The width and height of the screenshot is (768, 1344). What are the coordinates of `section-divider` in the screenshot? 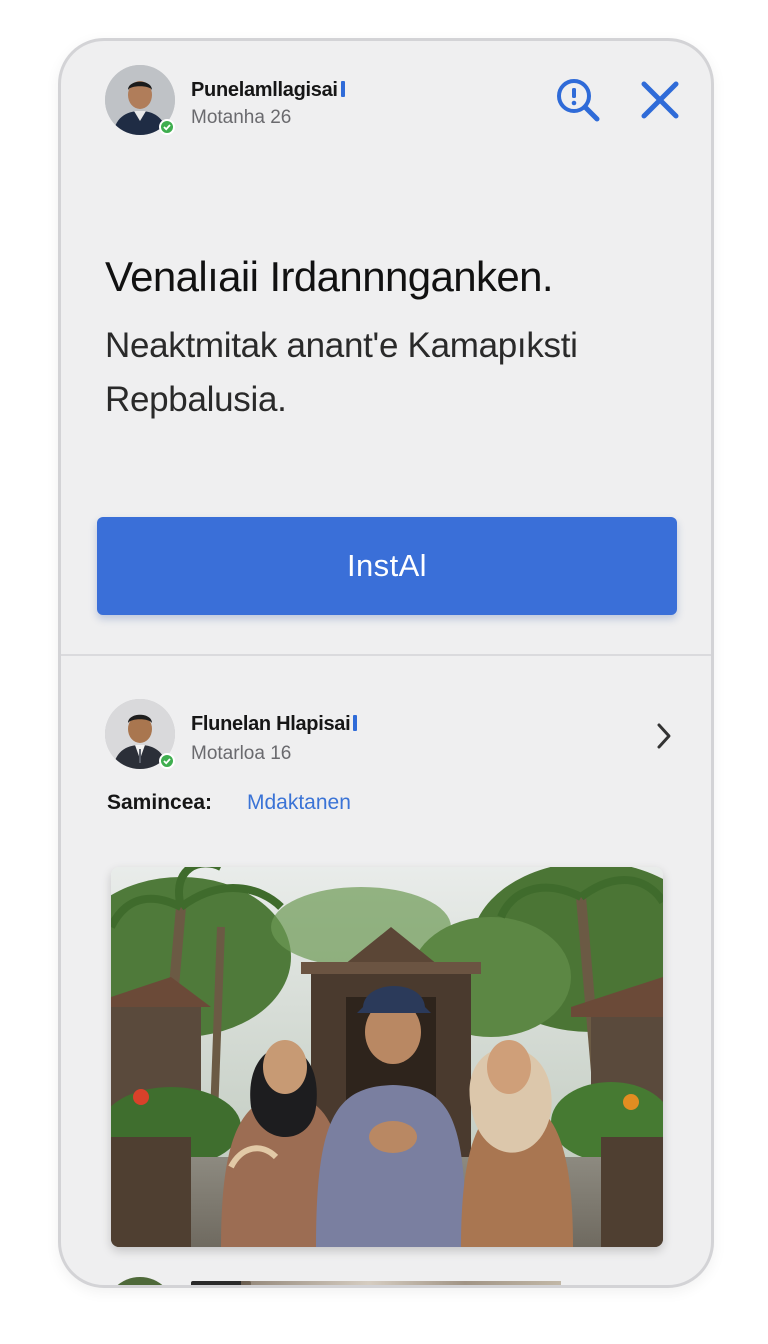 It's located at (386, 655).